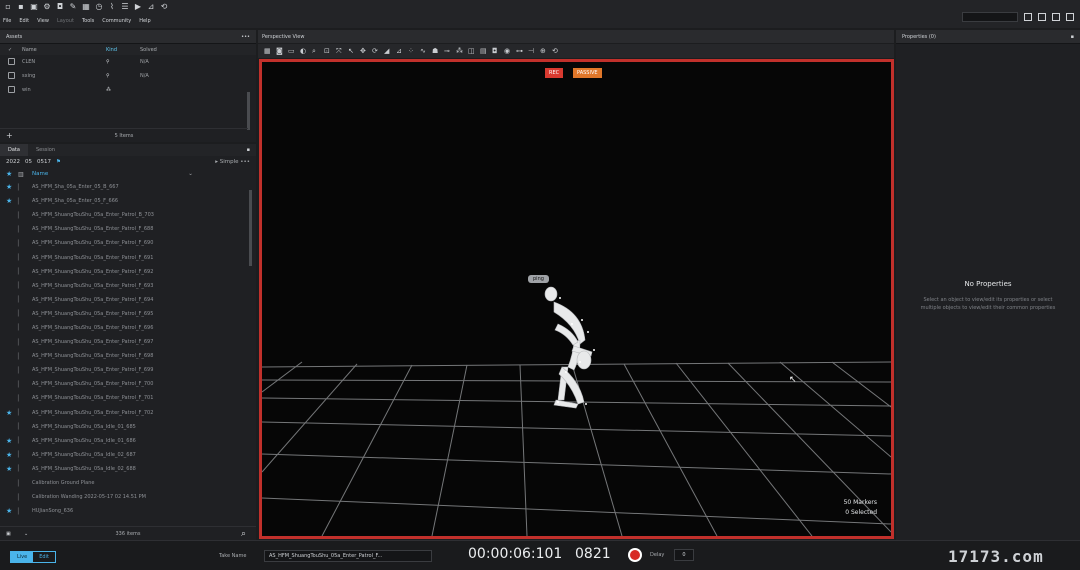 The height and width of the screenshot is (570, 1080). What do you see at coordinates (45, 150) in the screenshot?
I see `tab-session: Session` at bounding box center [45, 150].